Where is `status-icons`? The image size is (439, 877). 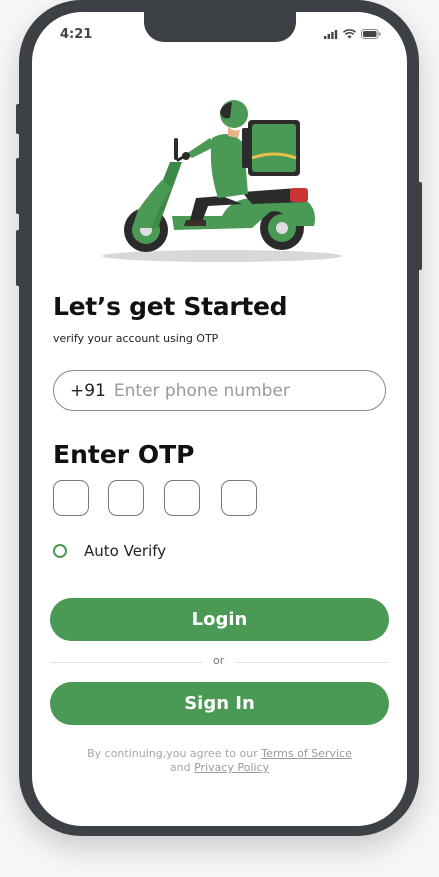
status-icons is located at coordinates (352, 34).